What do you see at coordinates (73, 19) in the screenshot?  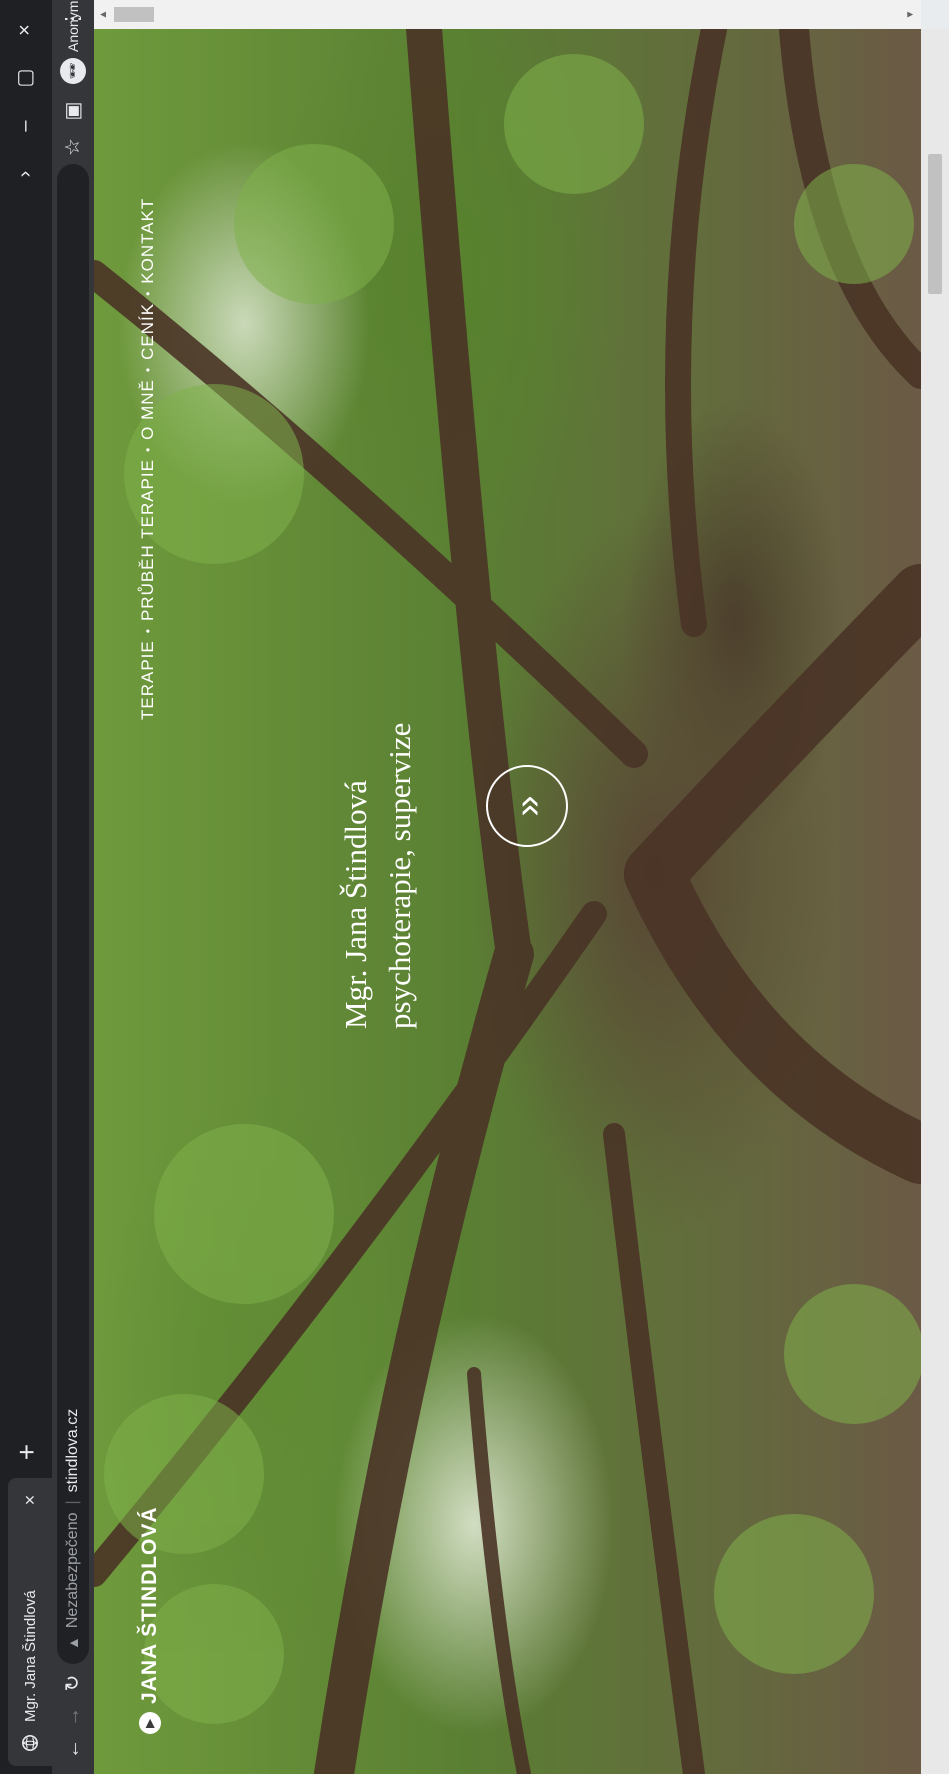 I see `browser-menu-icon: ⋮` at bounding box center [73, 19].